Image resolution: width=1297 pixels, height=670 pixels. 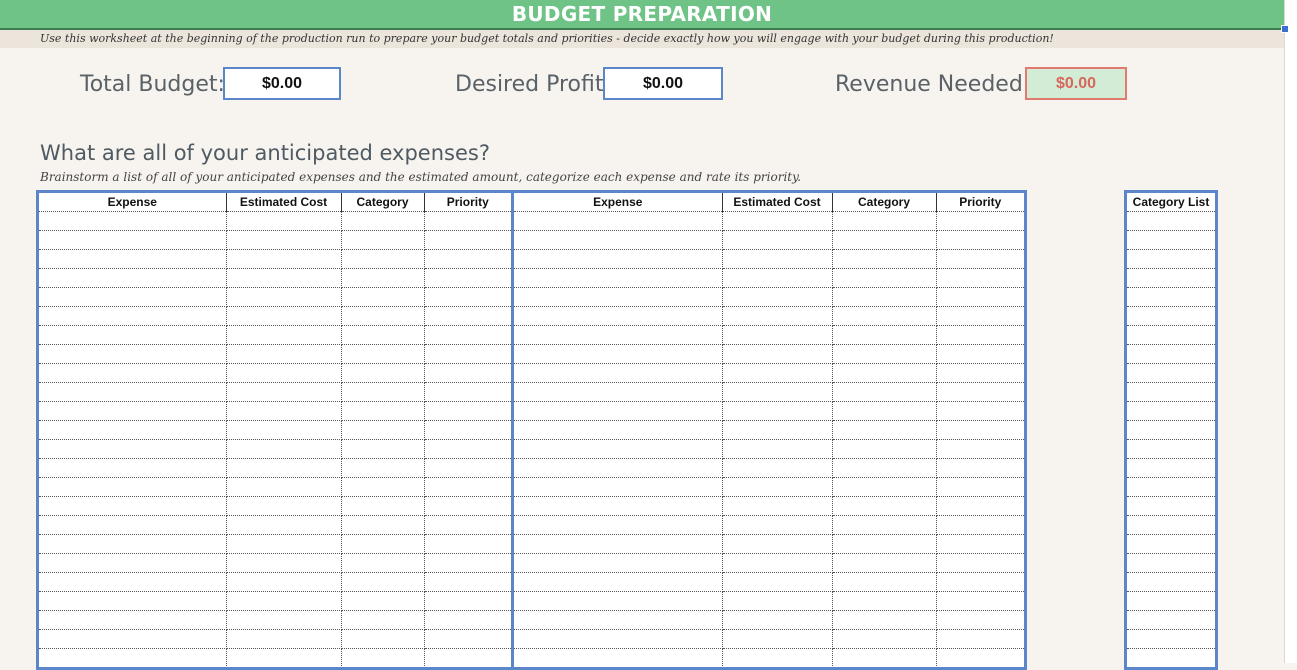 What do you see at coordinates (282, 83) in the screenshot?
I see `total-budget-cell: $0.00` at bounding box center [282, 83].